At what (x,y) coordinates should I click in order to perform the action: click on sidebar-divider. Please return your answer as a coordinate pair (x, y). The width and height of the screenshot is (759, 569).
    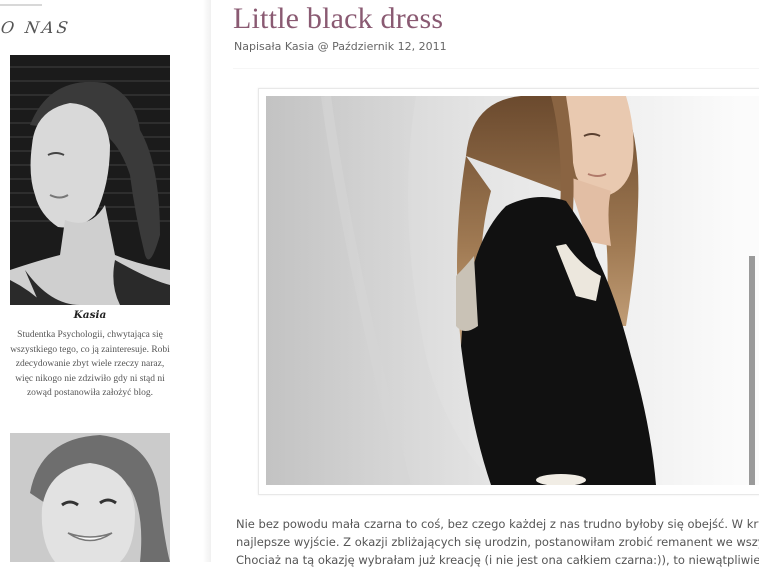
    Looking at the image, I should click on (21, 5).